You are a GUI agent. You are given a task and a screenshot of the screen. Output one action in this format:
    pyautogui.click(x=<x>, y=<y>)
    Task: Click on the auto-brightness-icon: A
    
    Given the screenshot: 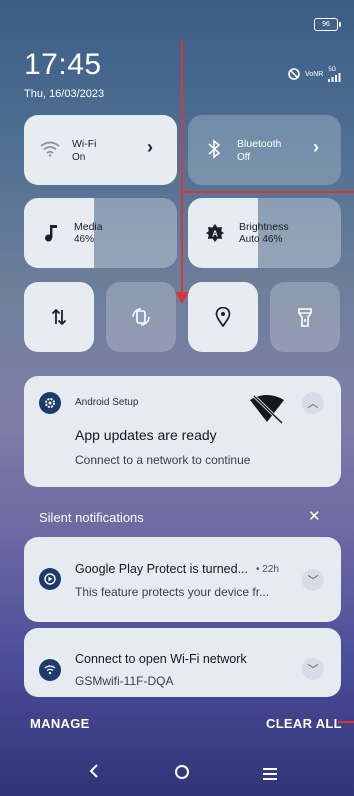 What is the action you would take?
    pyautogui.click(x=215, y=233)
    